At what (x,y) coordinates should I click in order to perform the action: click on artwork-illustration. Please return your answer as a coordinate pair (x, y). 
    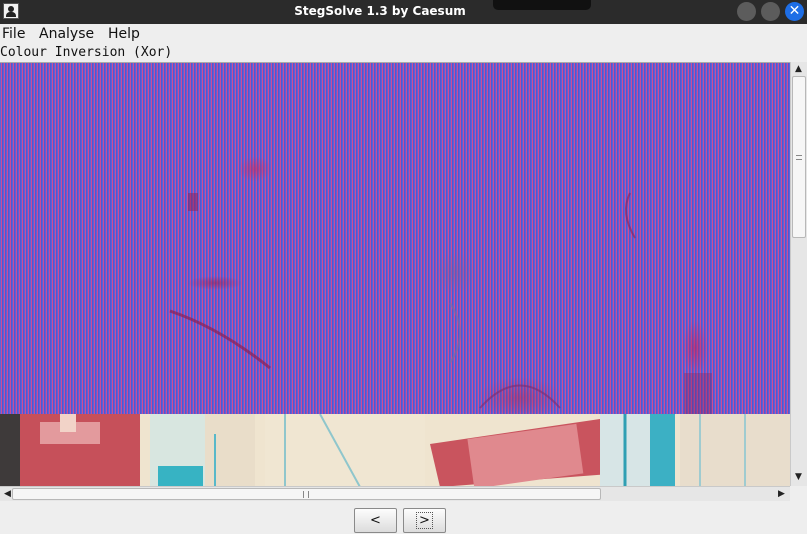
    Looking at the image, I should click on (395, 450).